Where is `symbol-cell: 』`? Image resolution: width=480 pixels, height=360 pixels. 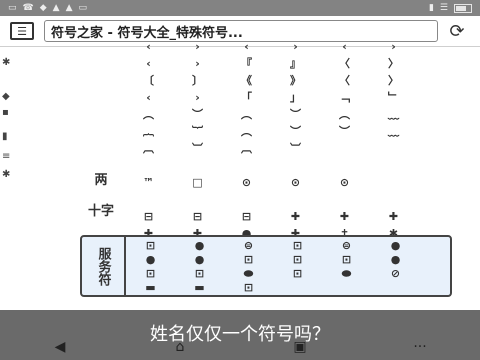 symbol-cell: 』 is located at coordinates (295, 63).